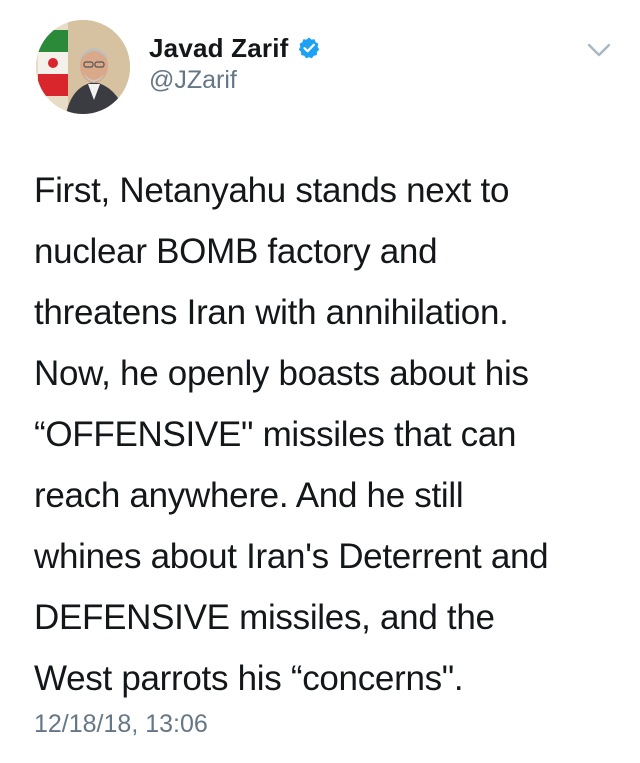 The image size is (640, 763). I want to click on author-name-row: Javad Zarif, so click(235, 48).